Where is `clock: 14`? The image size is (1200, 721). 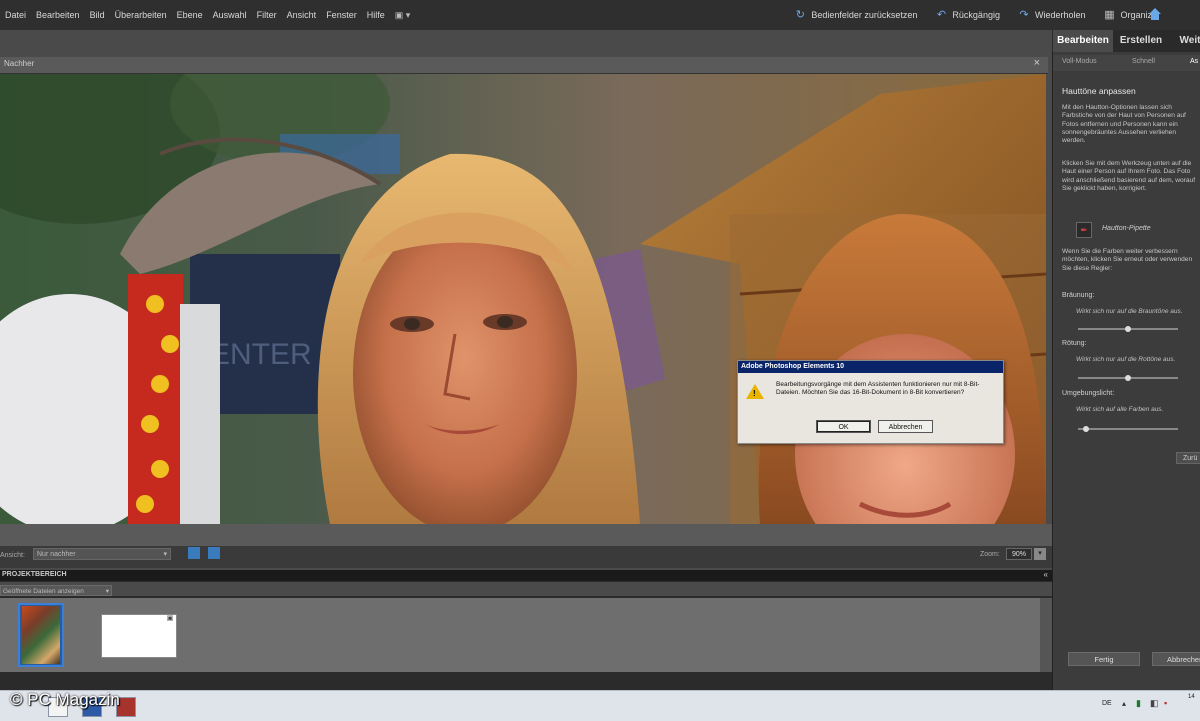 clock: 14 is located at coordinates (1191, 697).